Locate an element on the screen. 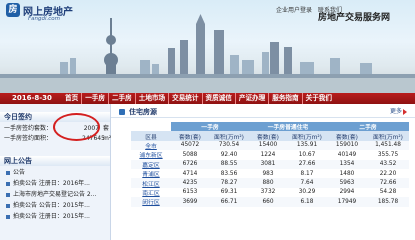  enterprise-login-link: 企业用户登录 is located at coordinates (294, 10).